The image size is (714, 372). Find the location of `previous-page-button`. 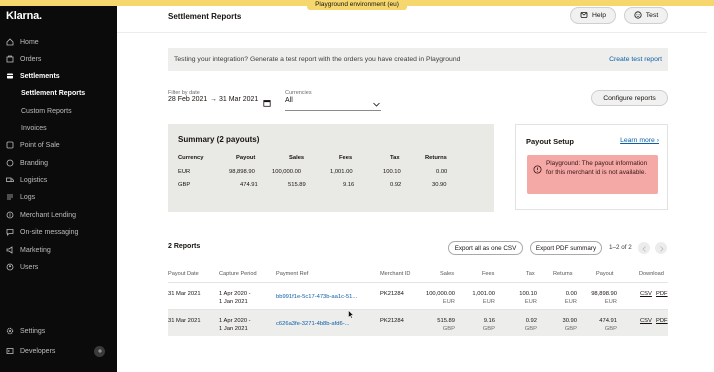

previous-page-button is located at coordinates (644, 248).